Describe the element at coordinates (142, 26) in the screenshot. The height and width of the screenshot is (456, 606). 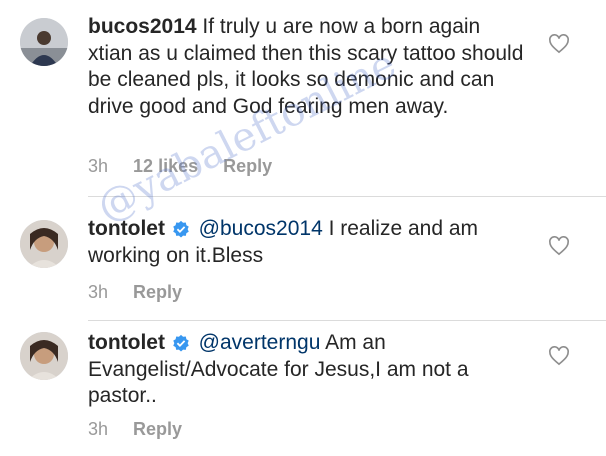
I see `comment-username: bucos2014` at that location.